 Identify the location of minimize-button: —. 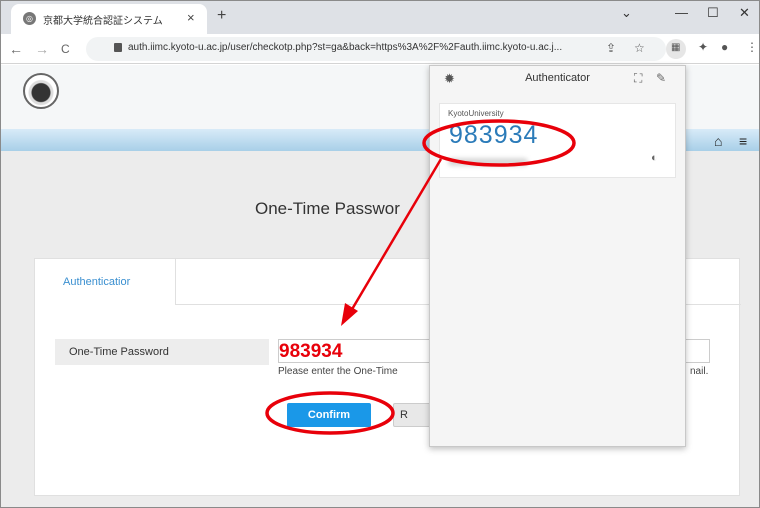
(681, 12).